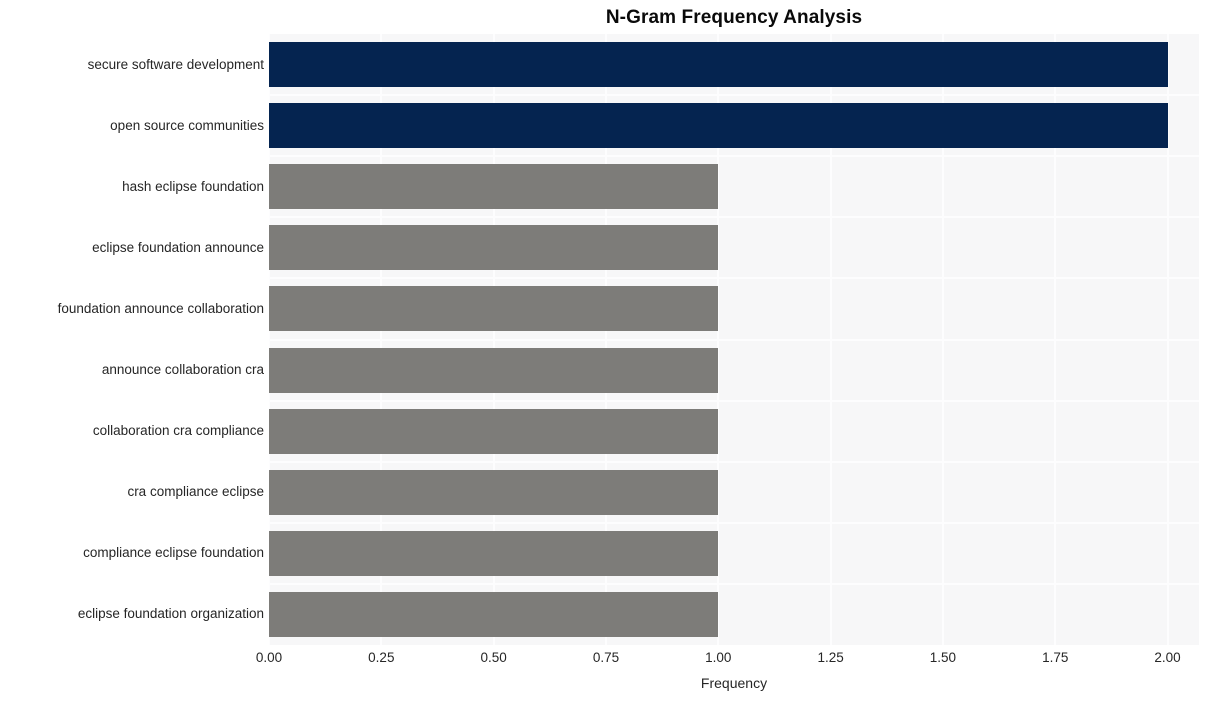 This screenshot has height=701, width=1209. I want to click on y-axis-tick-label: eclipse foundation organization, so click(170, 614).